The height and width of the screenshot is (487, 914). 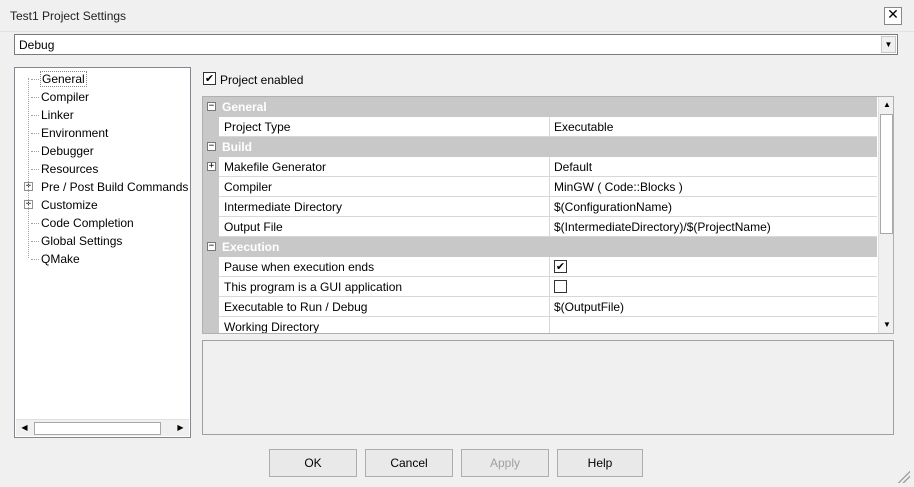 I want to click on tree-item-label: Compiler, so click(x=65, y=97).